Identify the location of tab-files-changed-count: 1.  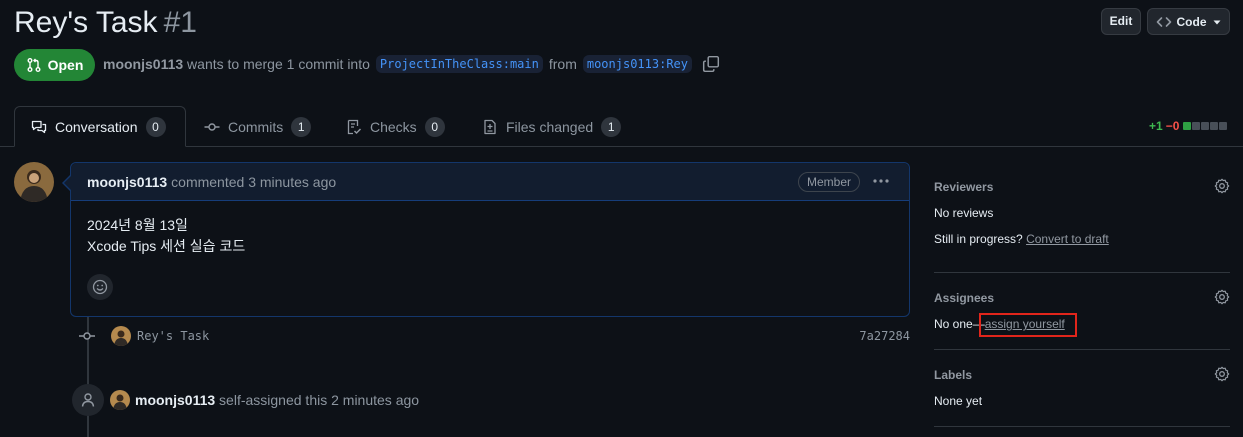
(611, 126).